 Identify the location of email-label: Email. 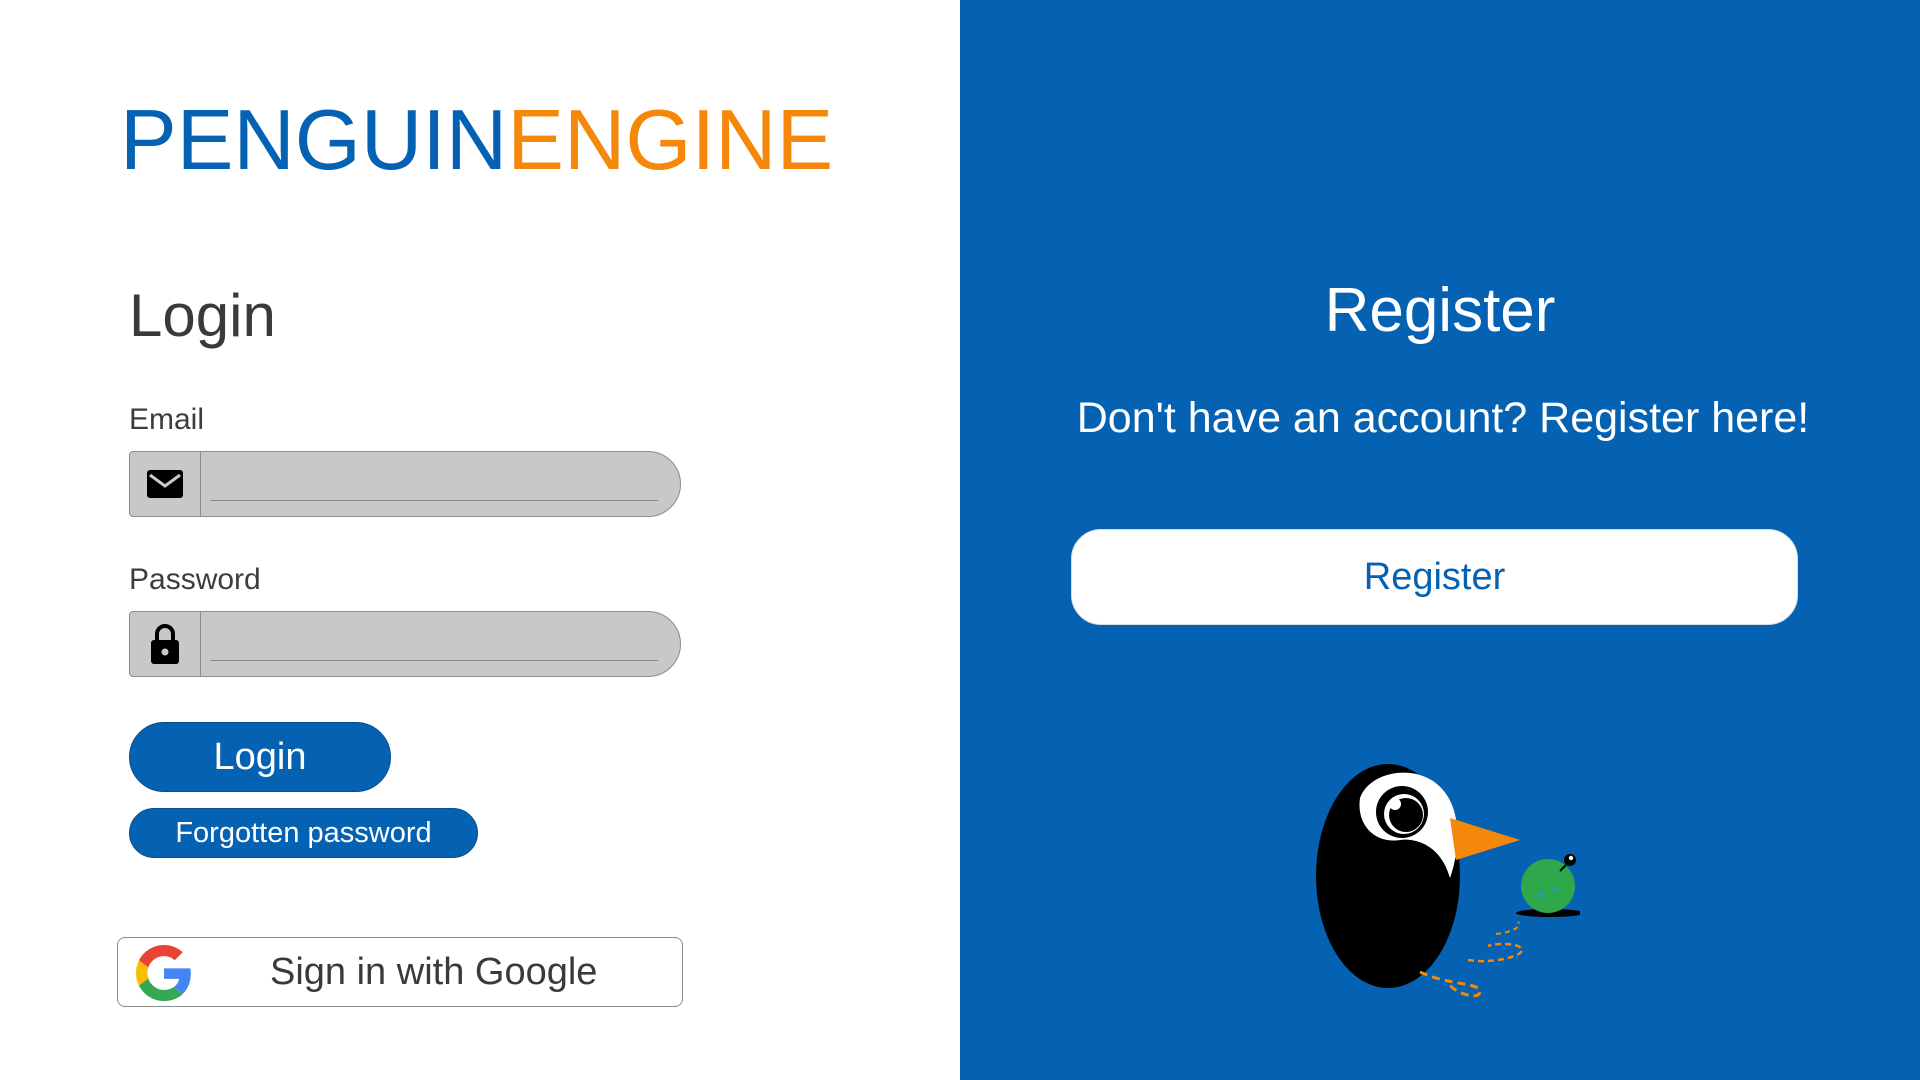
(167, 419).